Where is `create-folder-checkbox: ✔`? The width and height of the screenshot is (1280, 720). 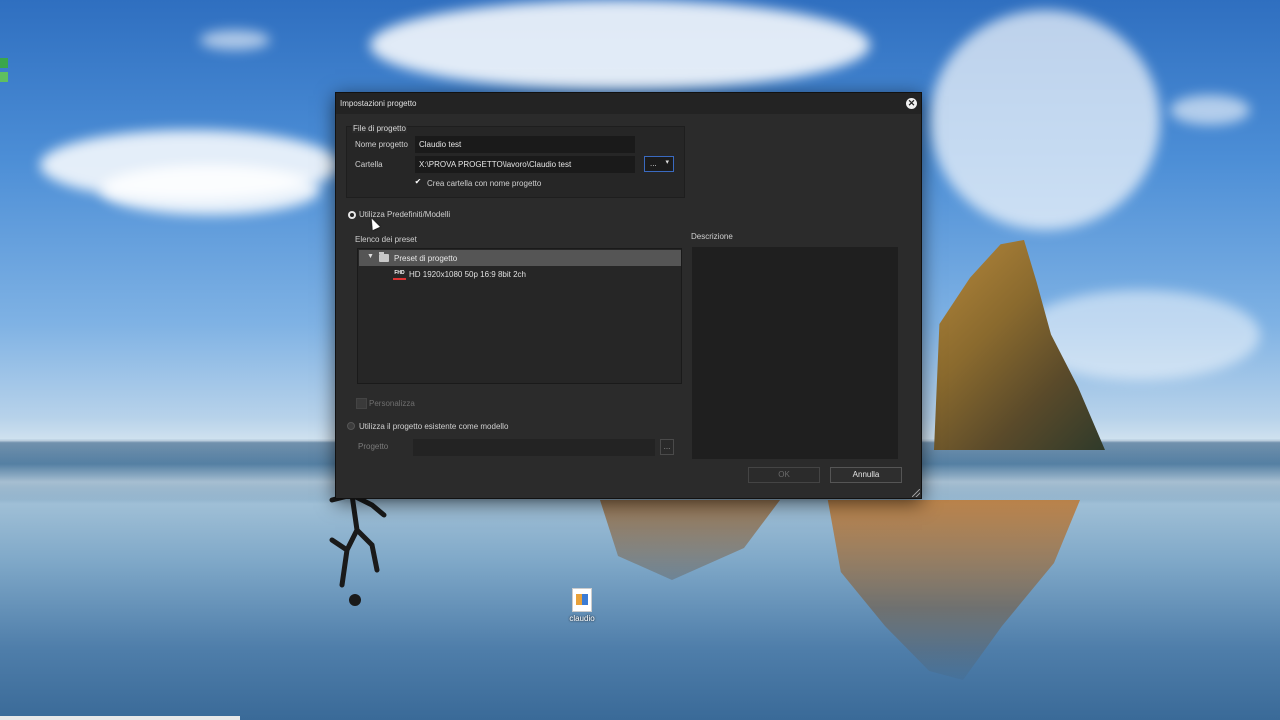
create-folder-checkbox: ✔ is located at coordinates (418, 182).